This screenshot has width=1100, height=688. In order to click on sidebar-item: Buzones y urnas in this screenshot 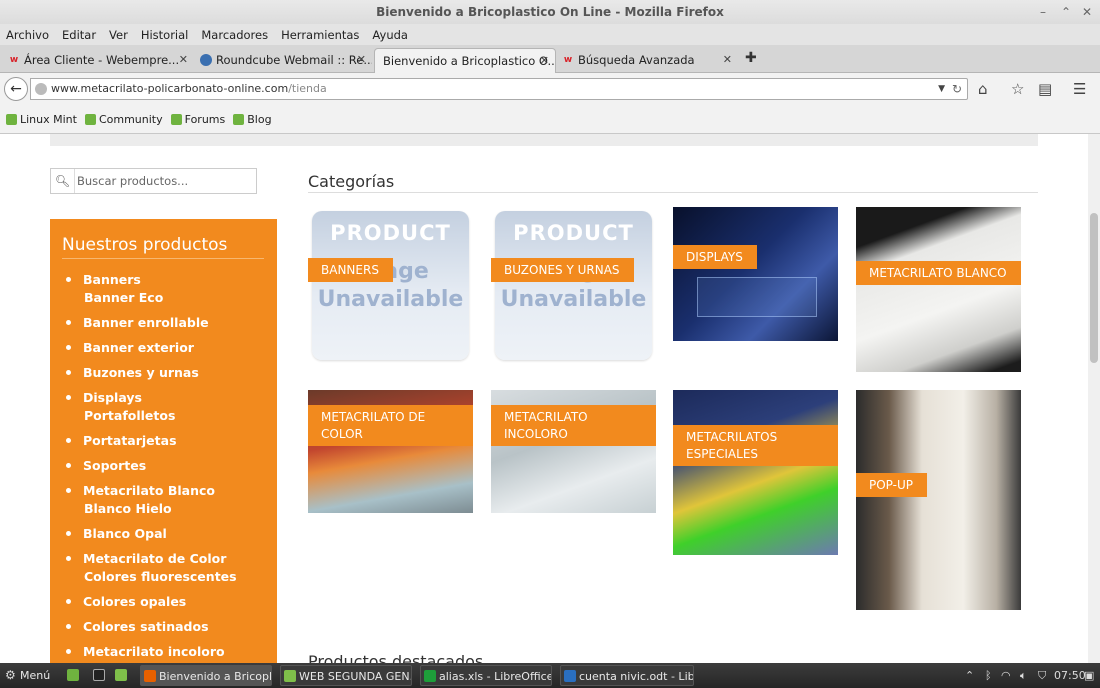, I will do `click(132, 372)`.